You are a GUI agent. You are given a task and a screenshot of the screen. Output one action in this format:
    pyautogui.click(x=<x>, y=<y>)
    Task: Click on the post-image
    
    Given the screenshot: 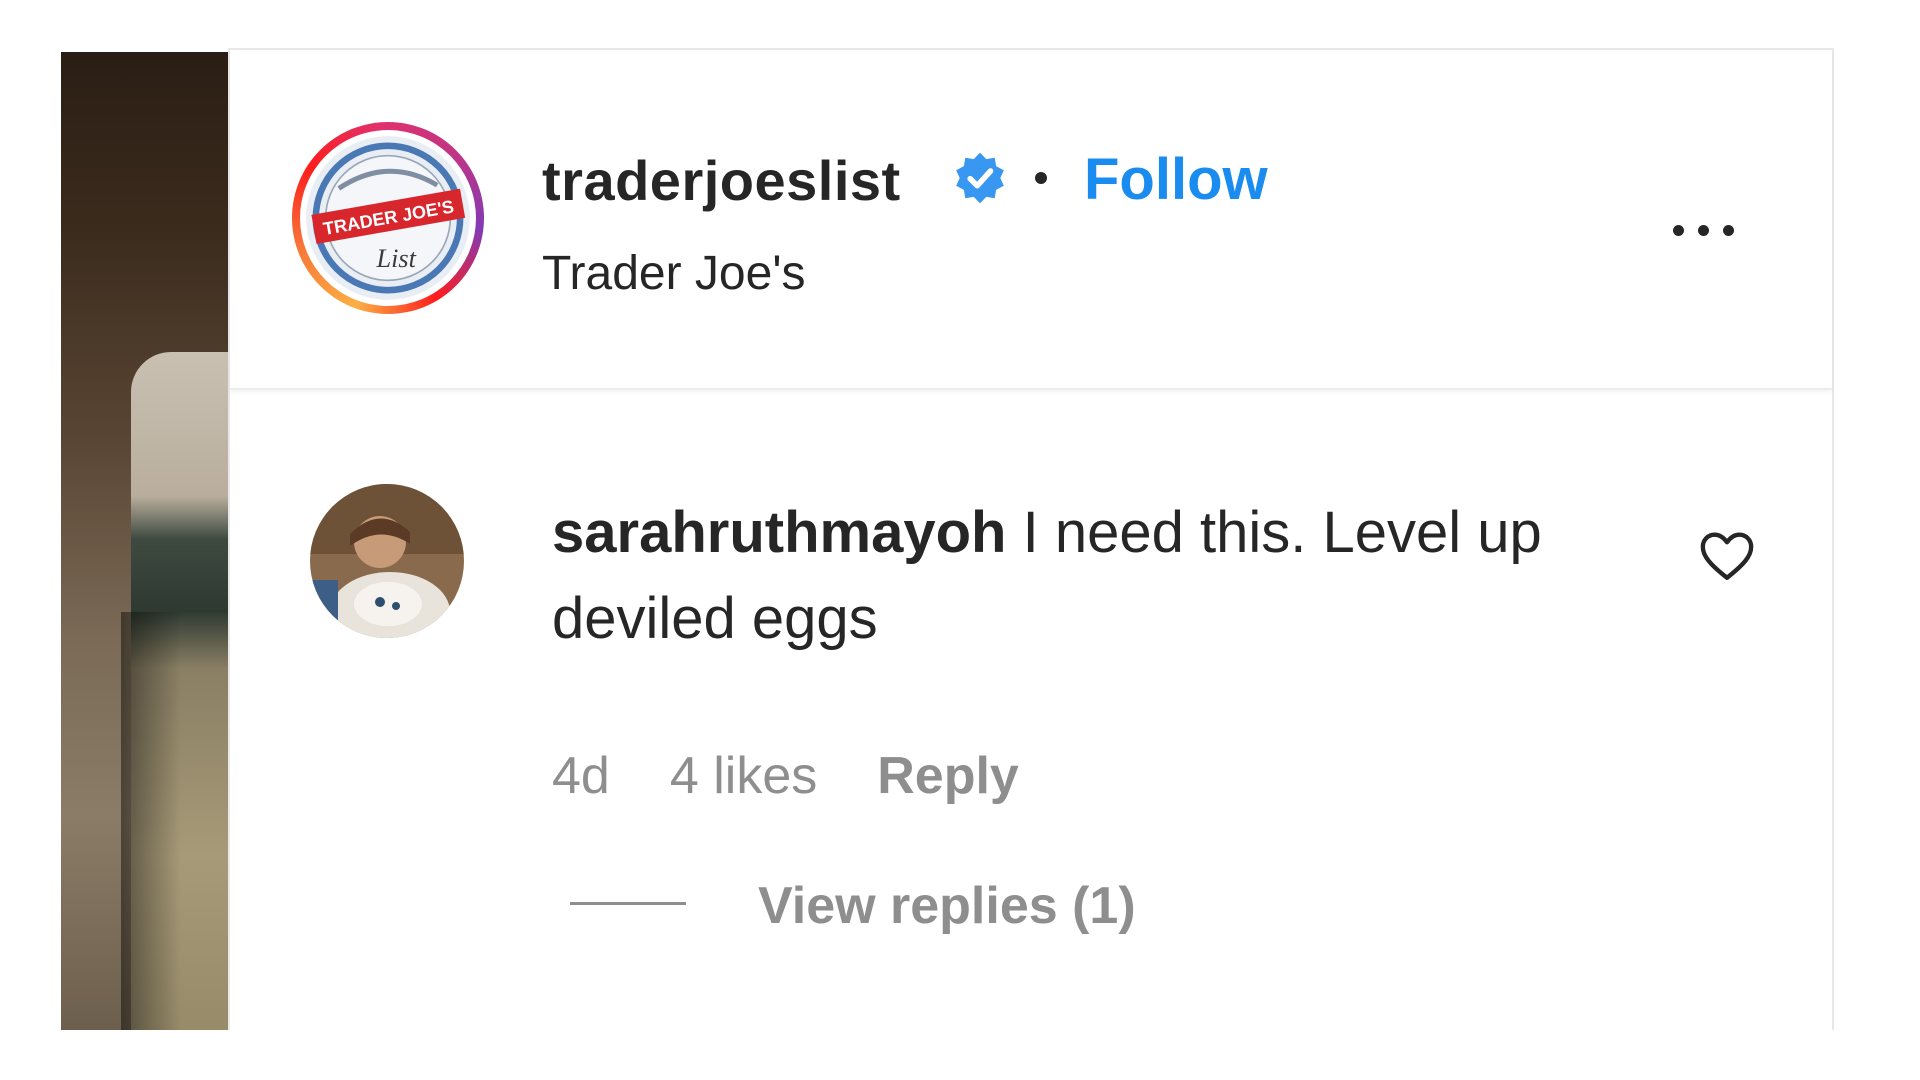 What is the action you would take?
    pyautogui.click(x=144, y=541)
    